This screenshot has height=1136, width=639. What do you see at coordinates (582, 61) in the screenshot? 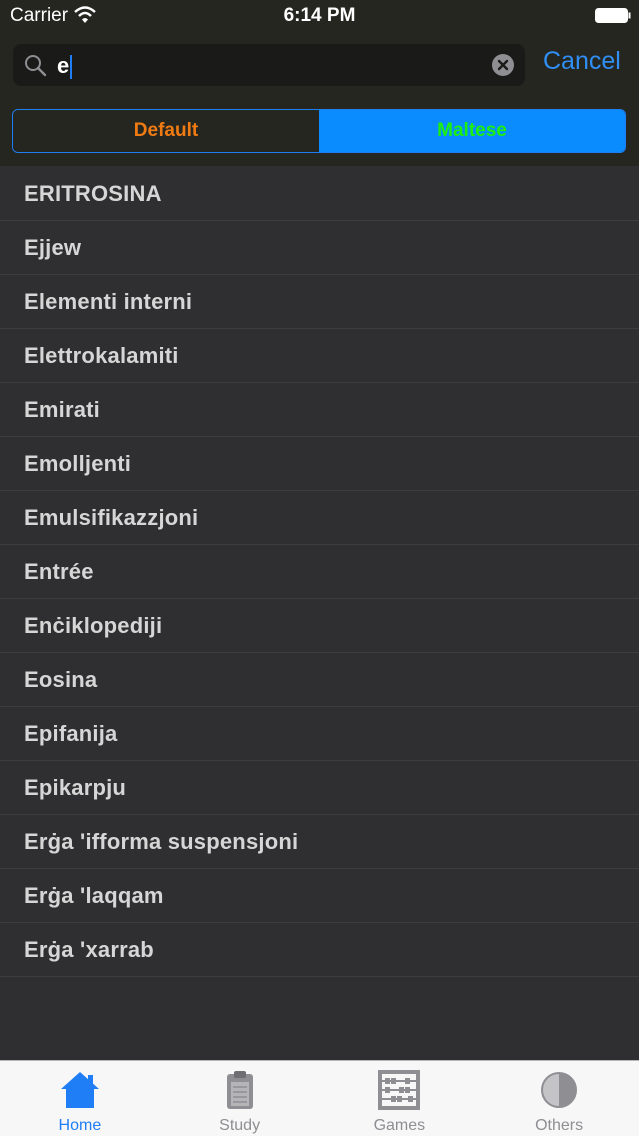
I see `cancel-button: Cancel` at bounding box center [582, 61].